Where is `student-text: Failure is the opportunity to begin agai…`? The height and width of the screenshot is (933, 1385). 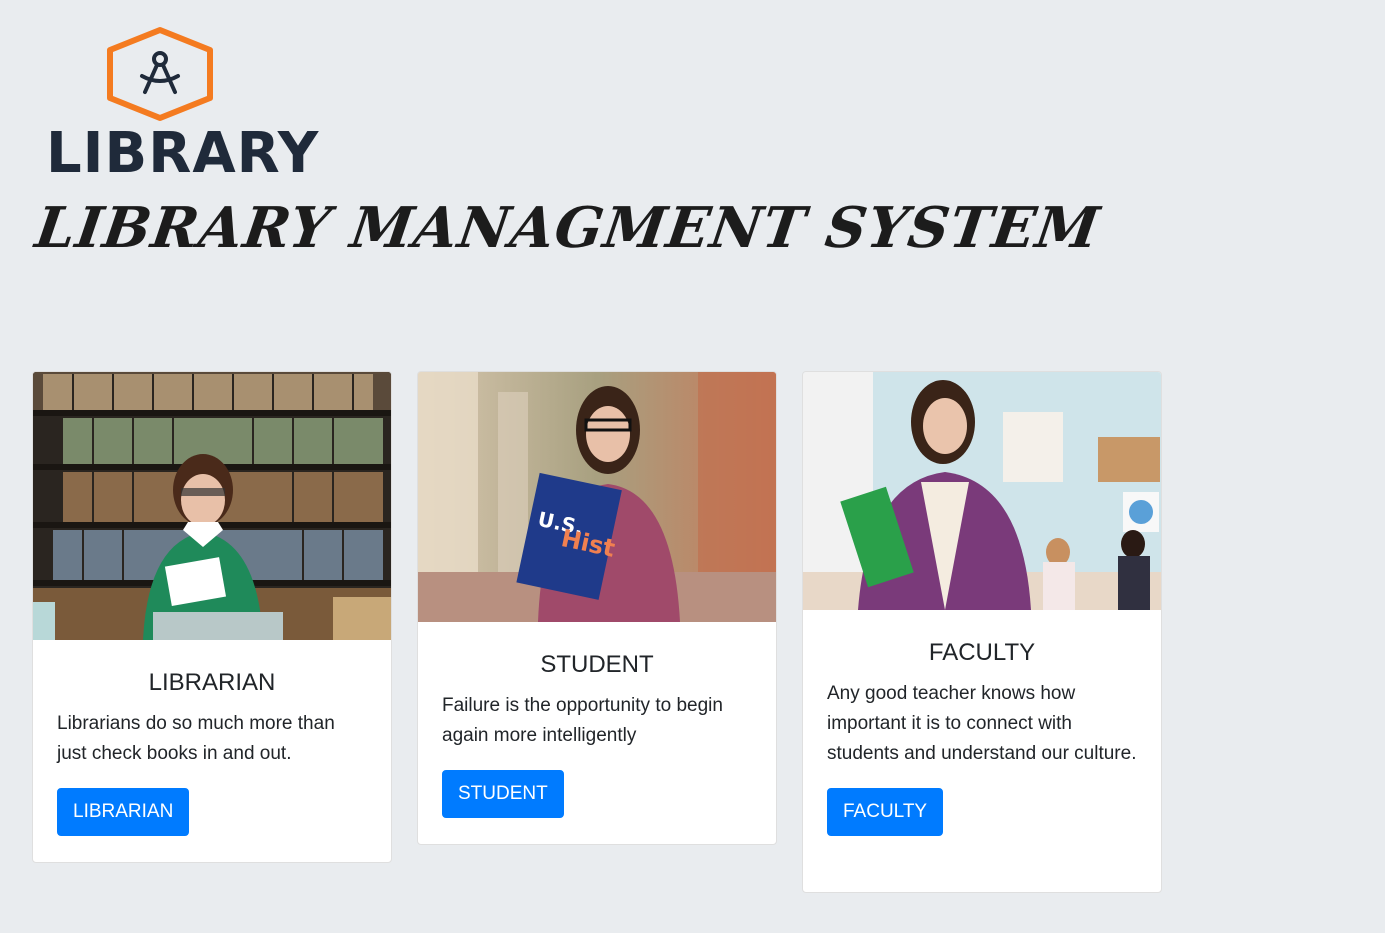 student-text: Failure is the opportunity to begin agai… is located at coordinates (582, 720).